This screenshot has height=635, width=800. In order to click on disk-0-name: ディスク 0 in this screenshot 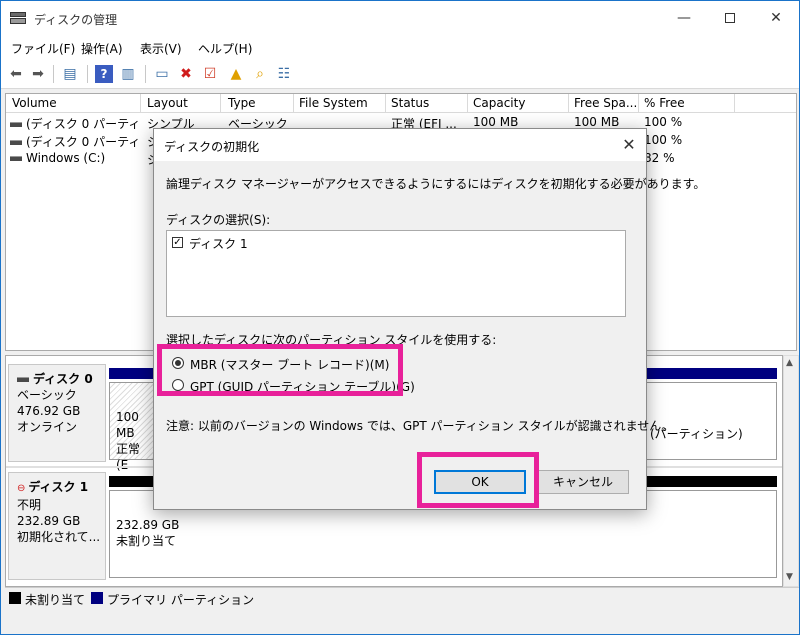, I will do `click(63, 379)`.